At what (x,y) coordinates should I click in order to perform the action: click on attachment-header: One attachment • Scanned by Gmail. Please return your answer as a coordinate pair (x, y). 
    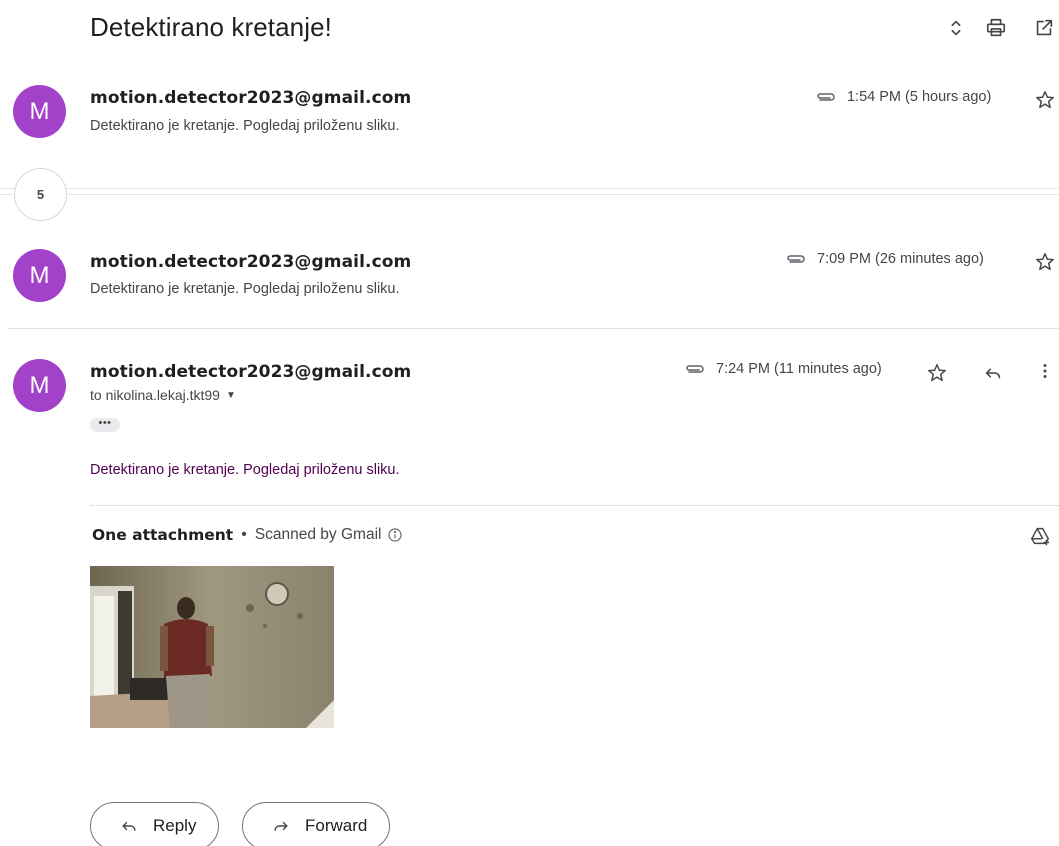
    Looking at the image, I should click on (247, 535).